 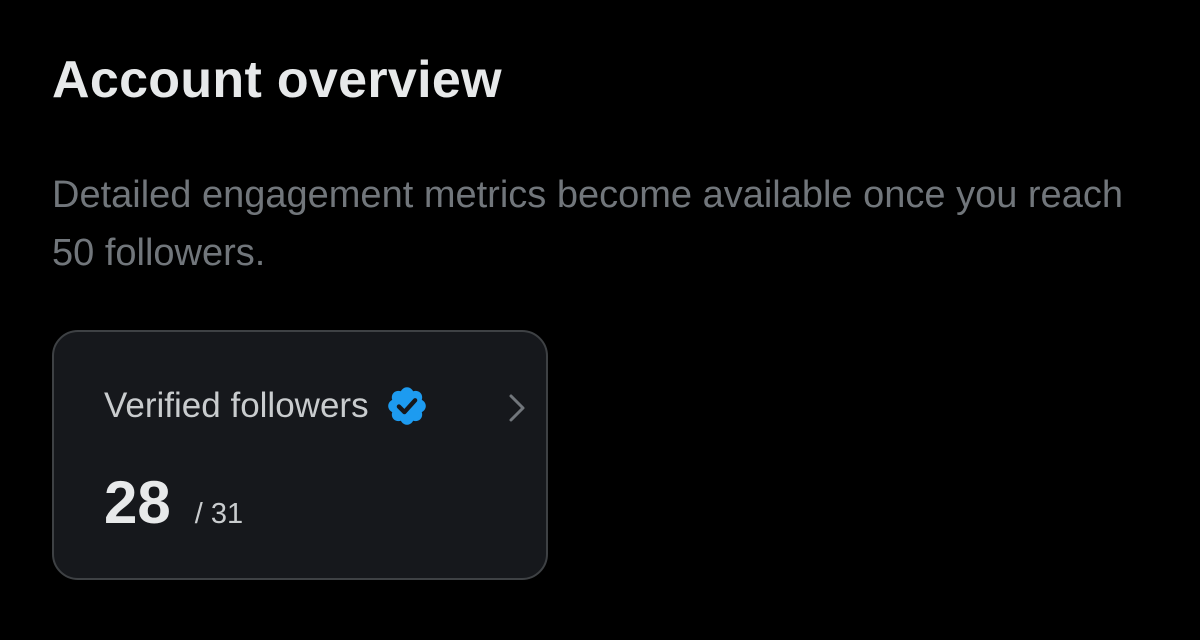 What do you see at coordinates (219, 514) in the screenshot?
I see `verified-followers-total: / 31` at bounding box center [219, 514].